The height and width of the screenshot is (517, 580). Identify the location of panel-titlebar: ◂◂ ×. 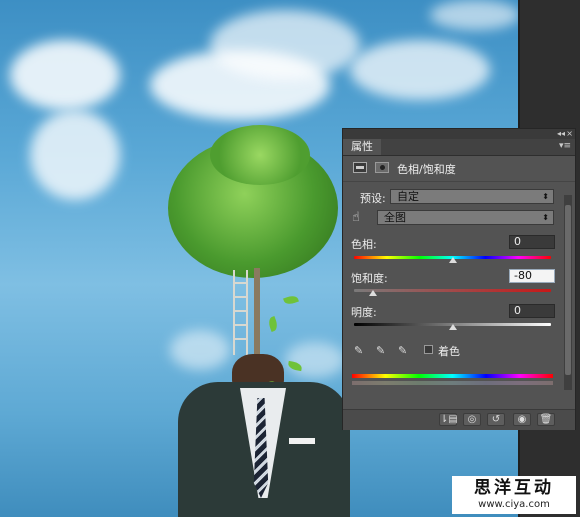
(459, 134).